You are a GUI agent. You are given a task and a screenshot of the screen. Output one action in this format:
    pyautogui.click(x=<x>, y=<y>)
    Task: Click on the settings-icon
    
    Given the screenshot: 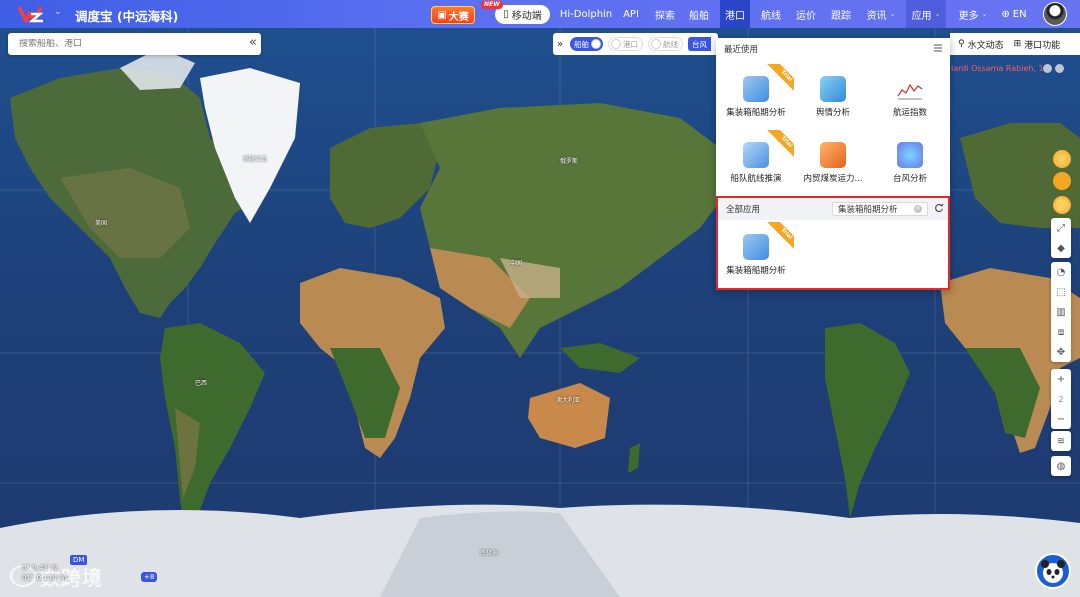 What is the action you would take?
    pyautogui.click(x=1047, y=68)
    